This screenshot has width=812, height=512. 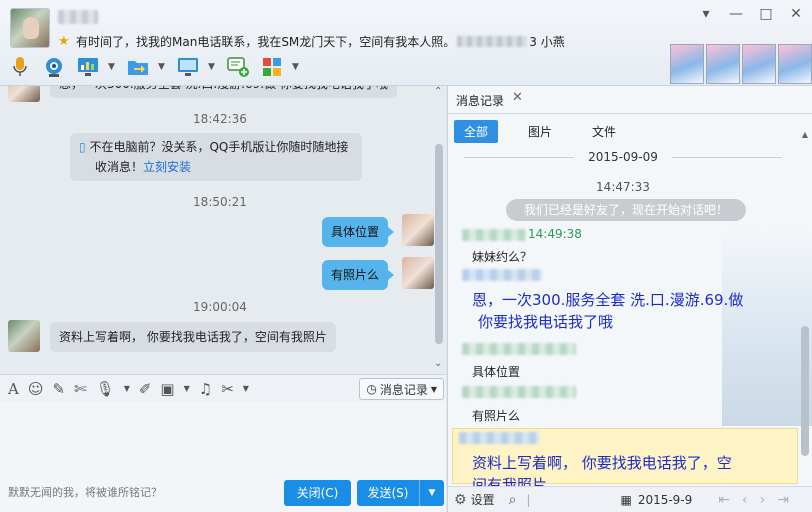 I want to click on chart-screen-icon, so click(x=88, y=67).